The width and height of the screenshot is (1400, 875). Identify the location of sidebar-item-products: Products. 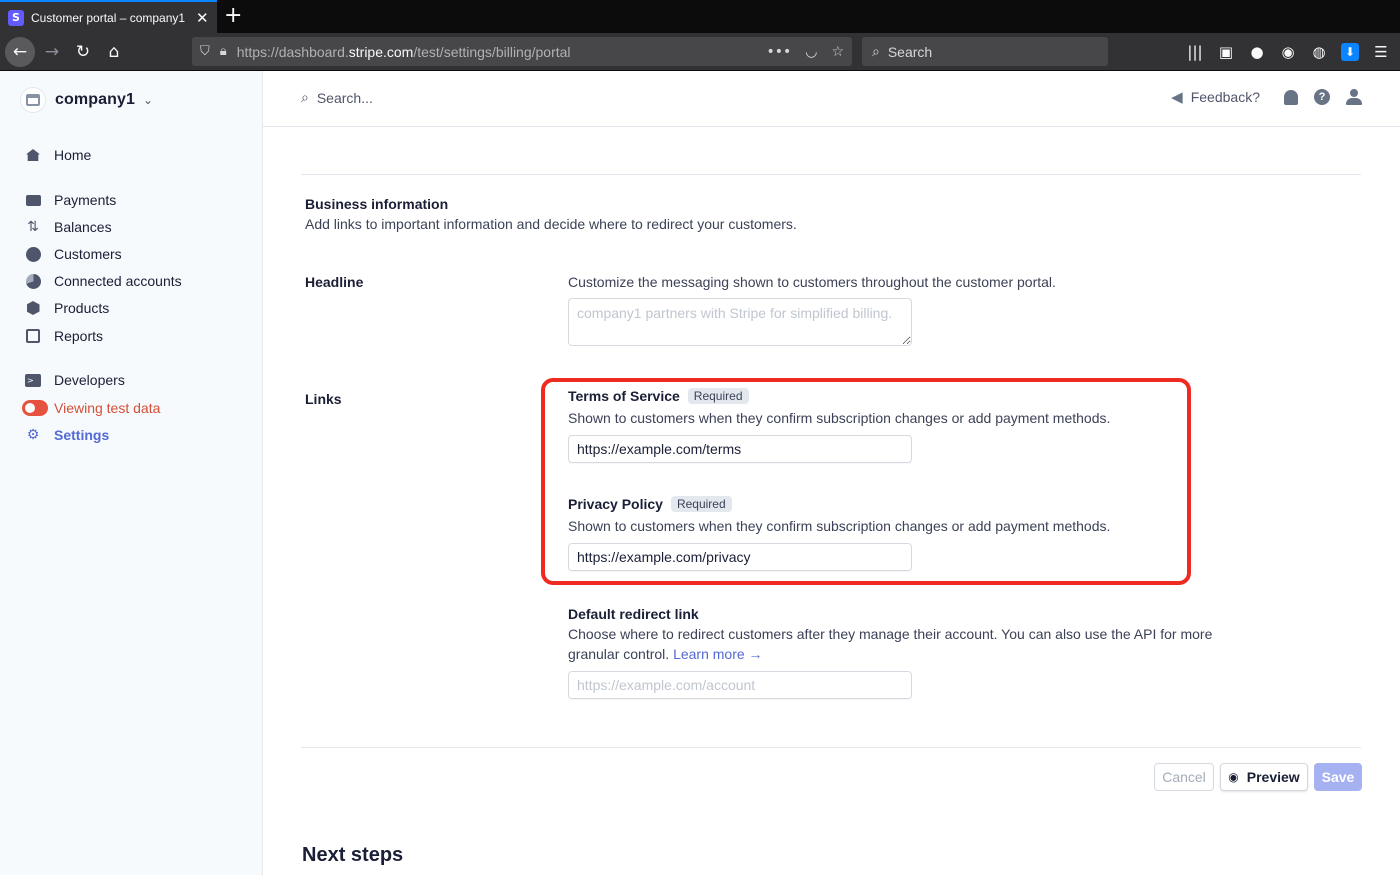
(66, 308).